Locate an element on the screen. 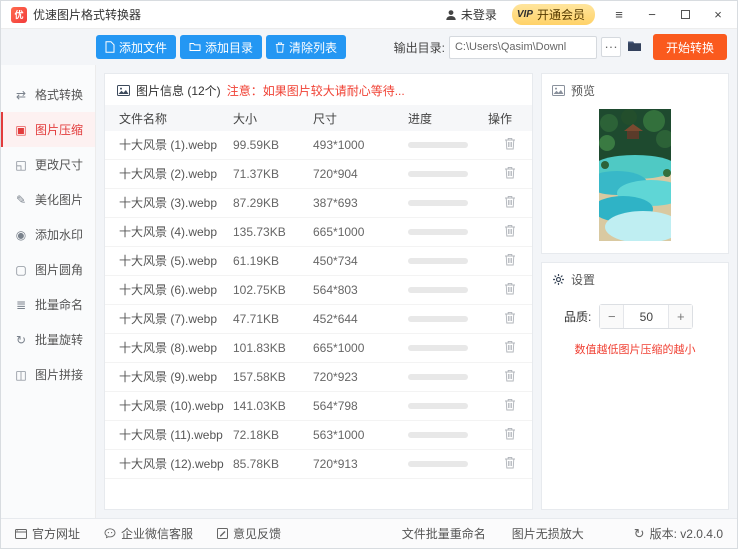 This screenshot has width=738, height=549. sidebar-item-label: 批量旋转 is located at coordinates (59, 340).